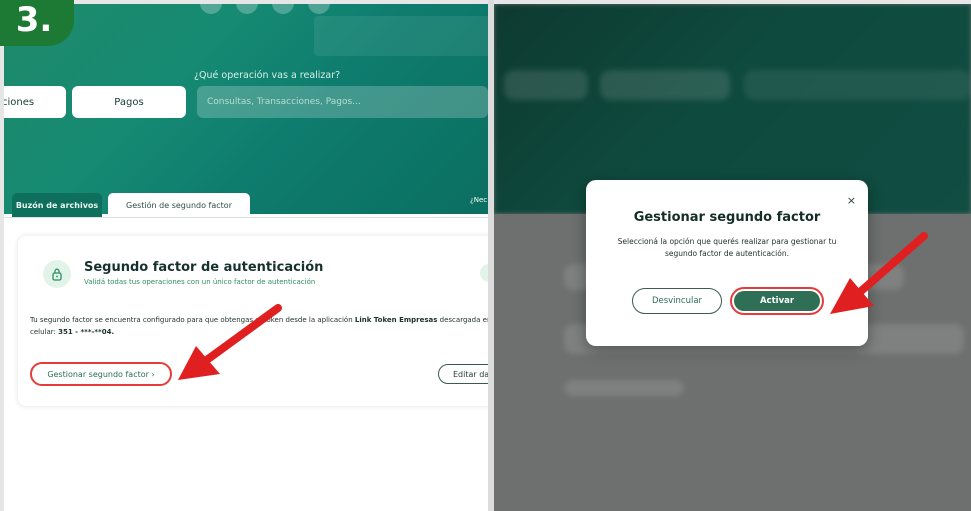 The height and width of the screenshot is (511, 971). What do you see at coordinates (267, 75) in the screenshot?
I see `search-question: ¿Qué operación vas a realizar?` at bounding box center [267, 75].